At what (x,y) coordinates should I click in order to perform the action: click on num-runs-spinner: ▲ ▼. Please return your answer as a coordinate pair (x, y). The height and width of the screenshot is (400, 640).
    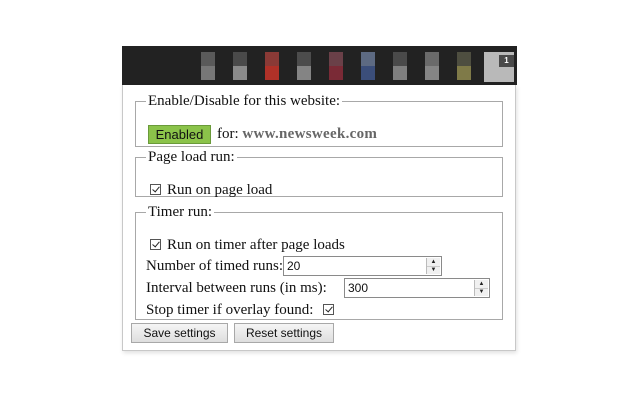
    Looking at the image, I should click on (433, 266).